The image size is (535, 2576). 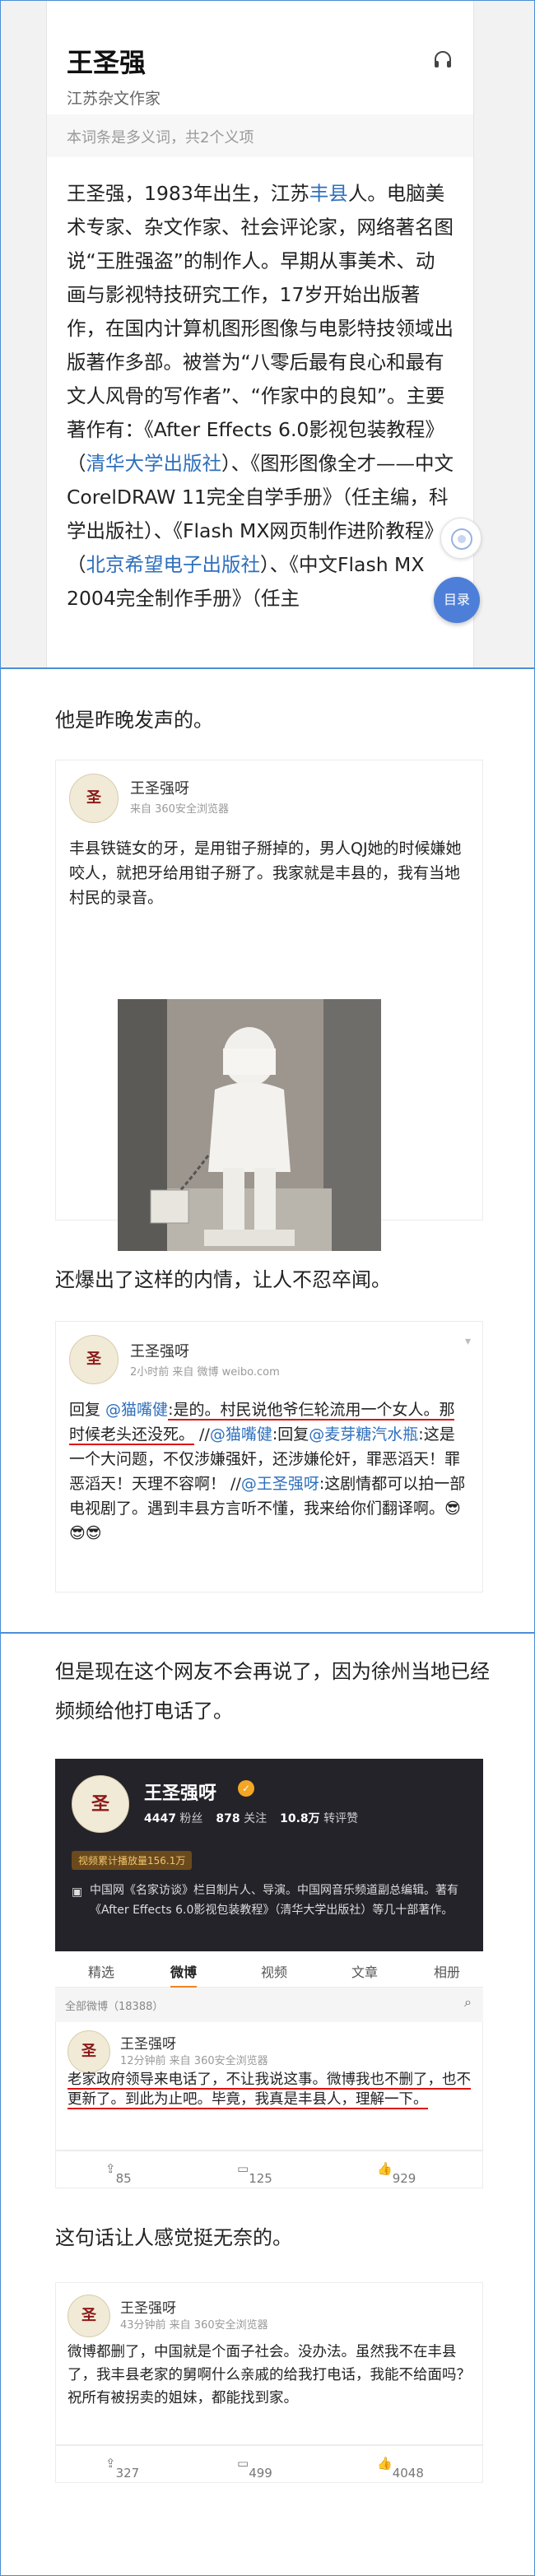 What do you see at coordinates (260, 135) in the screenshot?
I see `polysemy-note: 本词条是多义词，共2个义项` at bounding box center [260, 135].